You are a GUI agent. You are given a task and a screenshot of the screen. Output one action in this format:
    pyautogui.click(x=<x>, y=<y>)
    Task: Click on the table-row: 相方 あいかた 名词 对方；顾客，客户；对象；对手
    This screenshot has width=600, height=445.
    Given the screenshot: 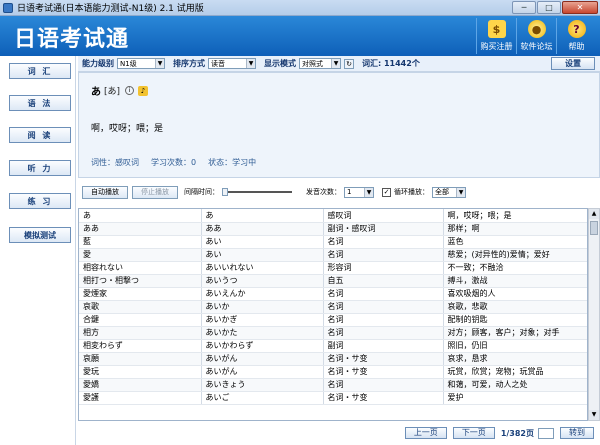 What is the action you would take?
    pyautogui.click(x=333, y=333)
    